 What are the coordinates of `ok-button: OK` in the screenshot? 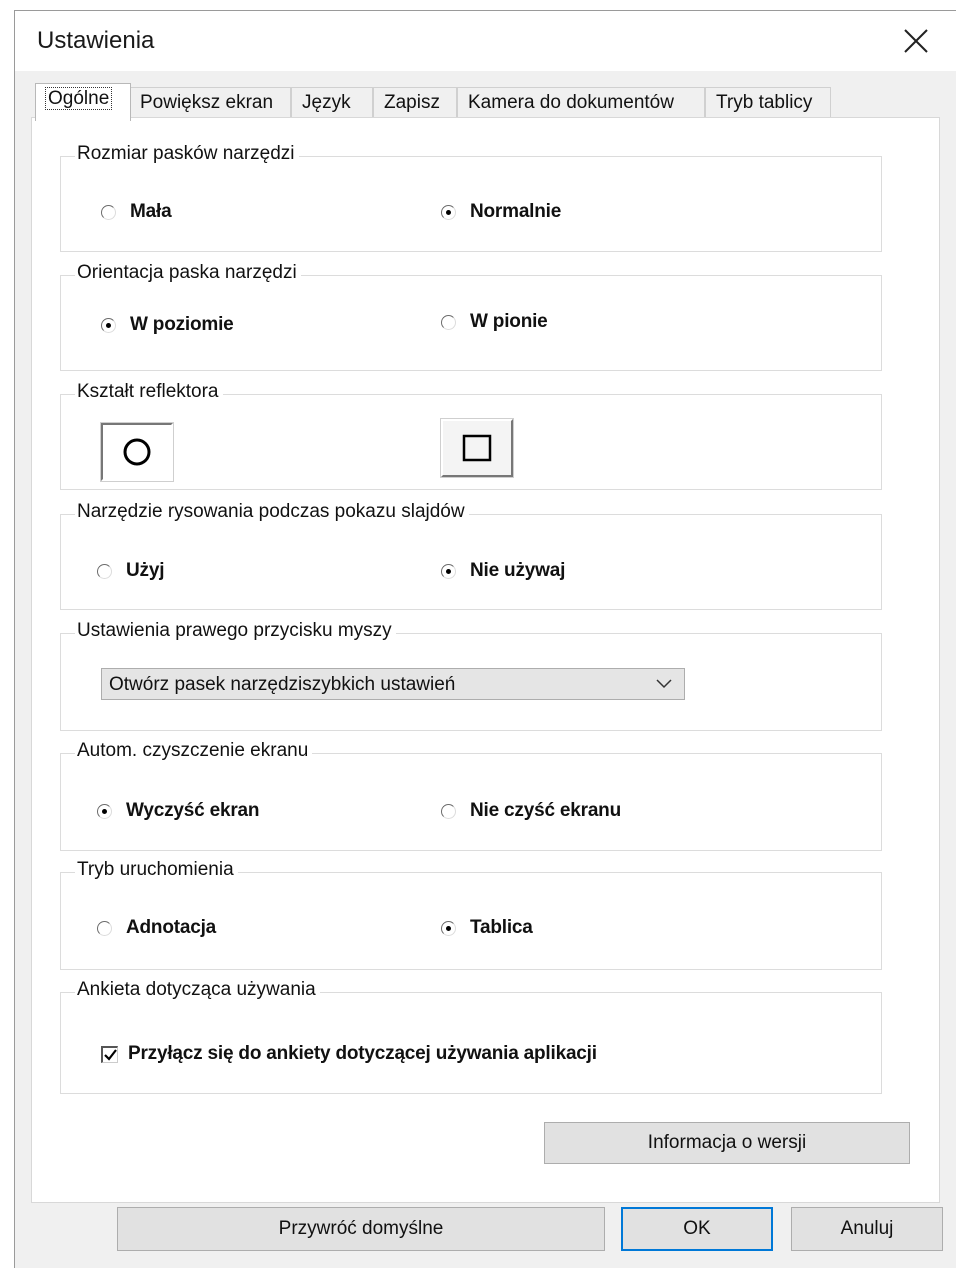 It's located at (697, 1229).